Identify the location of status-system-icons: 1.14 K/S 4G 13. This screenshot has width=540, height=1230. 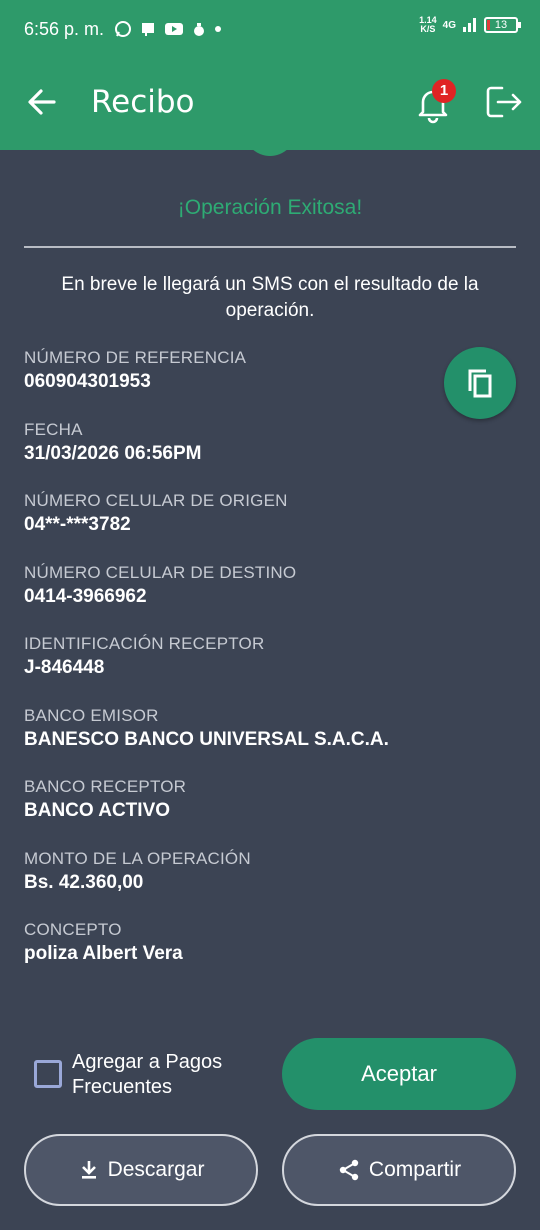
(470, 24).